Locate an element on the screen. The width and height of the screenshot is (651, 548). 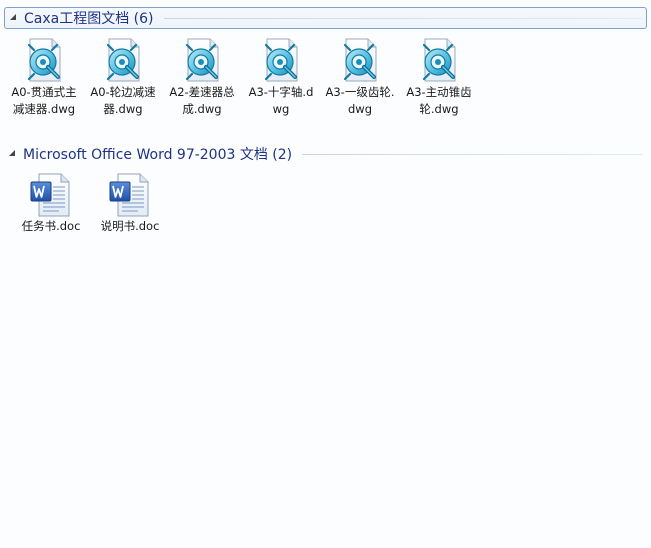
file-item: A0-轮边减速器.dwg is located at coordinates (123, 77).